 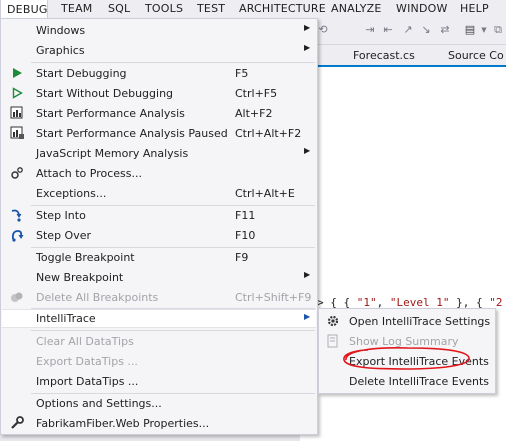 What do you see at coordinates (159, 50) in the screenshot?
I see `menu-item-graphics: Graphics ▶` at bounding box center [159, 50].